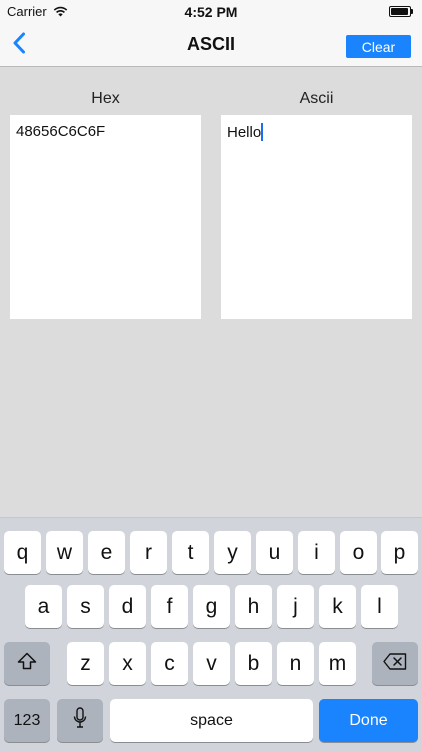 This screenshot has height=751, width=422. I want to click on key-b: b, so click(253, 663).